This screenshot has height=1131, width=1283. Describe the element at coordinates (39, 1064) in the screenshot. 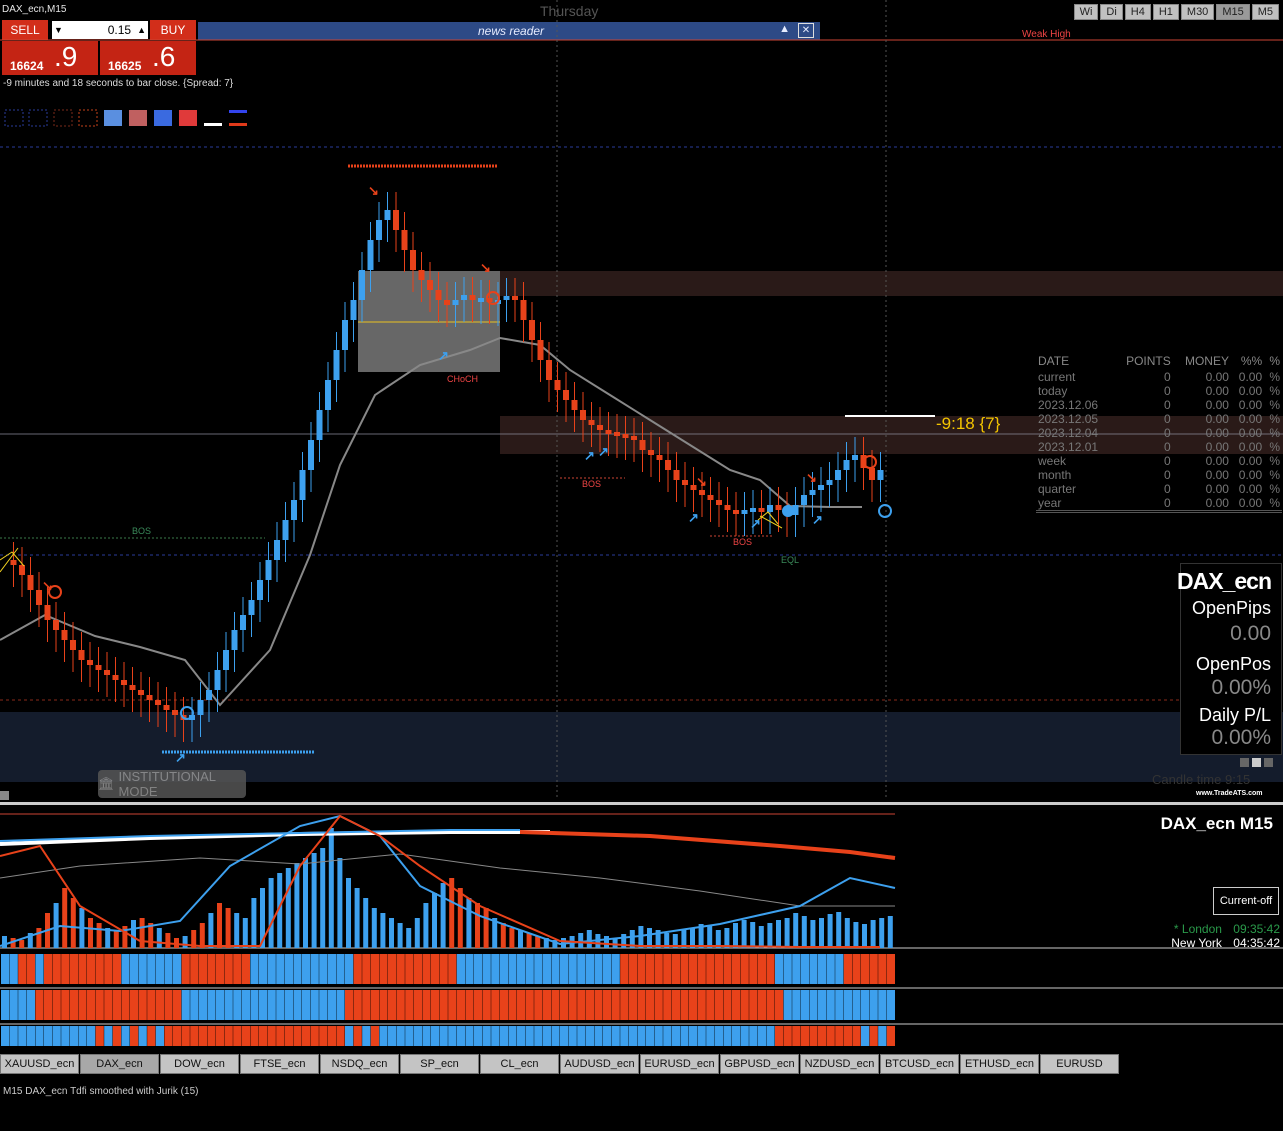

I see `symbol-tab-xauusd-ecn: XAUUSD_ecn` at that location.